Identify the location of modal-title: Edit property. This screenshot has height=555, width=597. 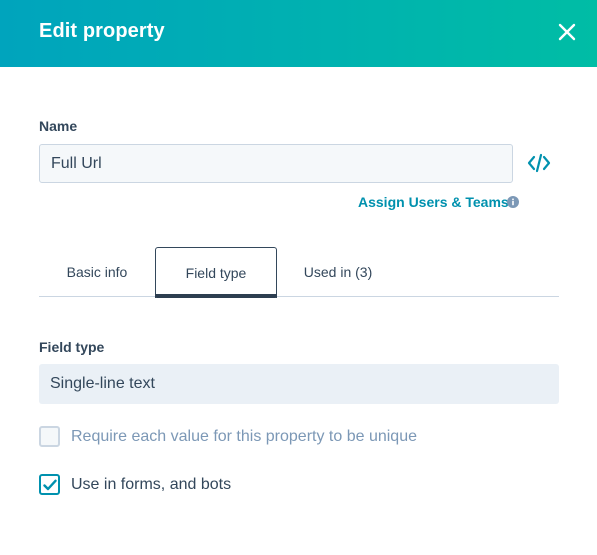
(102, 31).